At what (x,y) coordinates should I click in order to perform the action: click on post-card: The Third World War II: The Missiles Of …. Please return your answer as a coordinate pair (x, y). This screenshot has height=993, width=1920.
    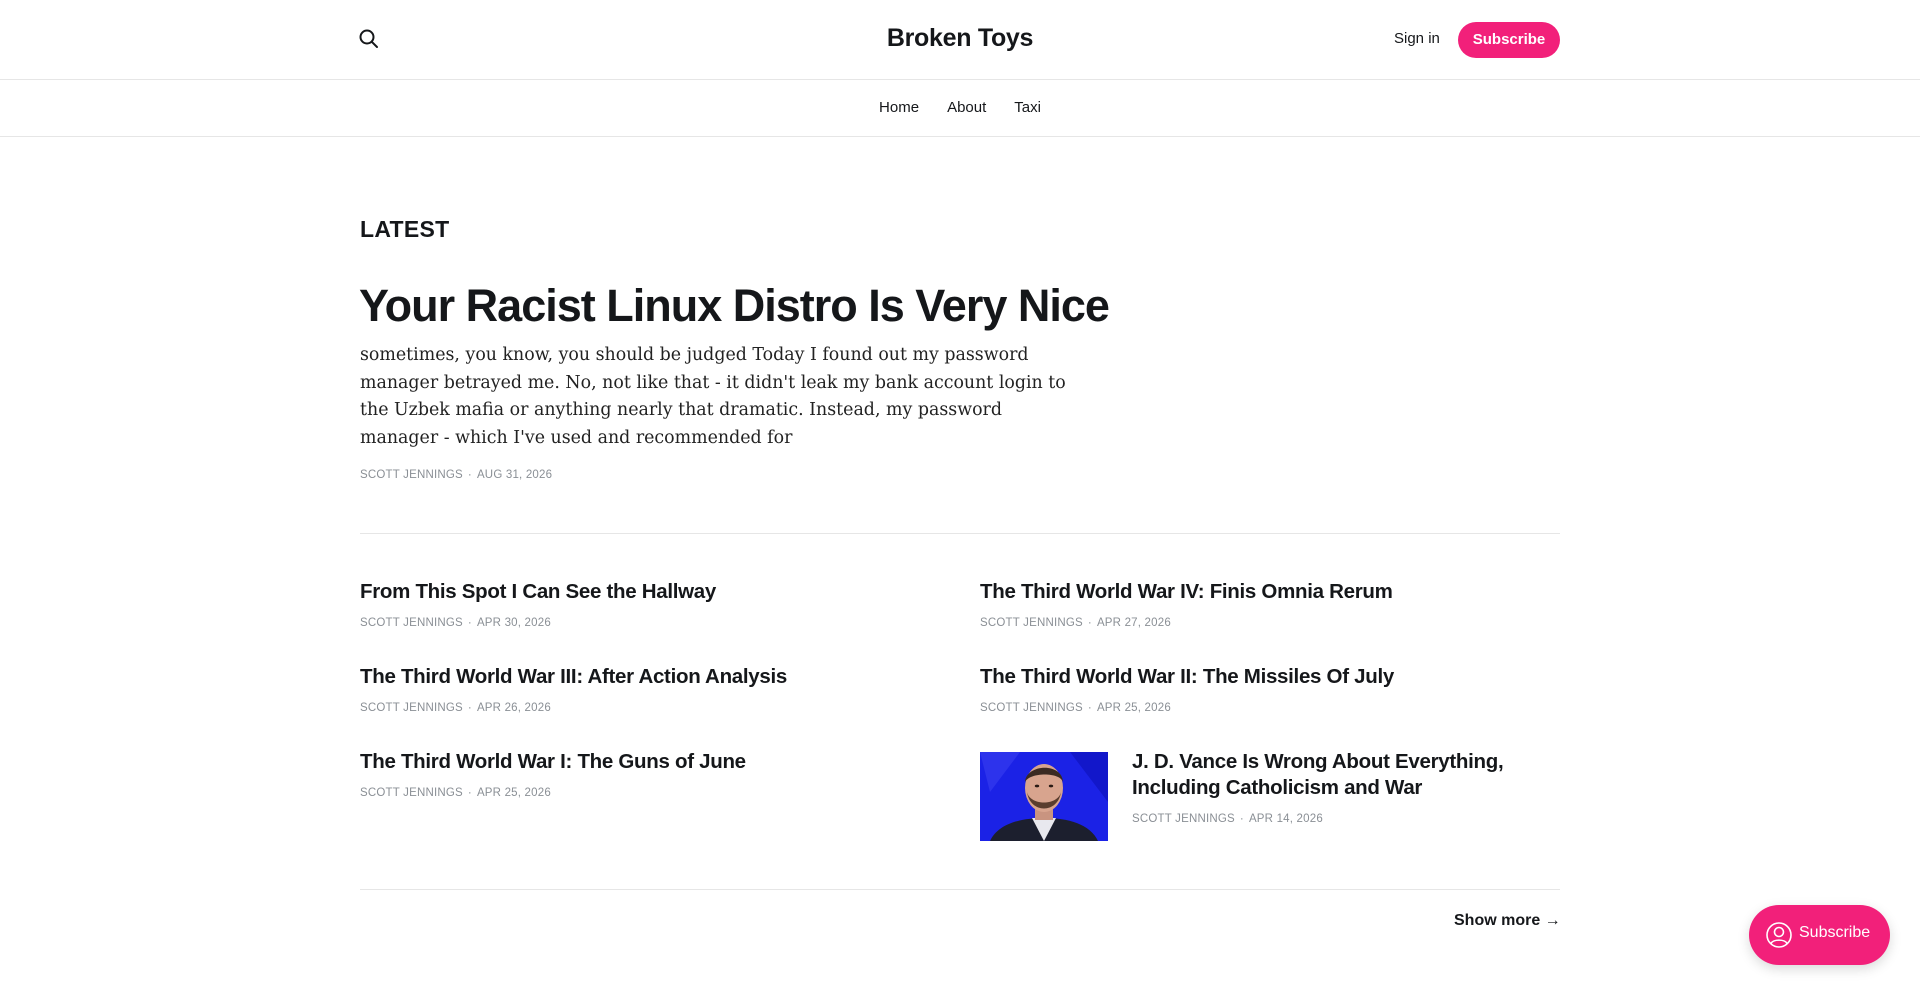
    Looking at the image, I should click on (1187, 689).